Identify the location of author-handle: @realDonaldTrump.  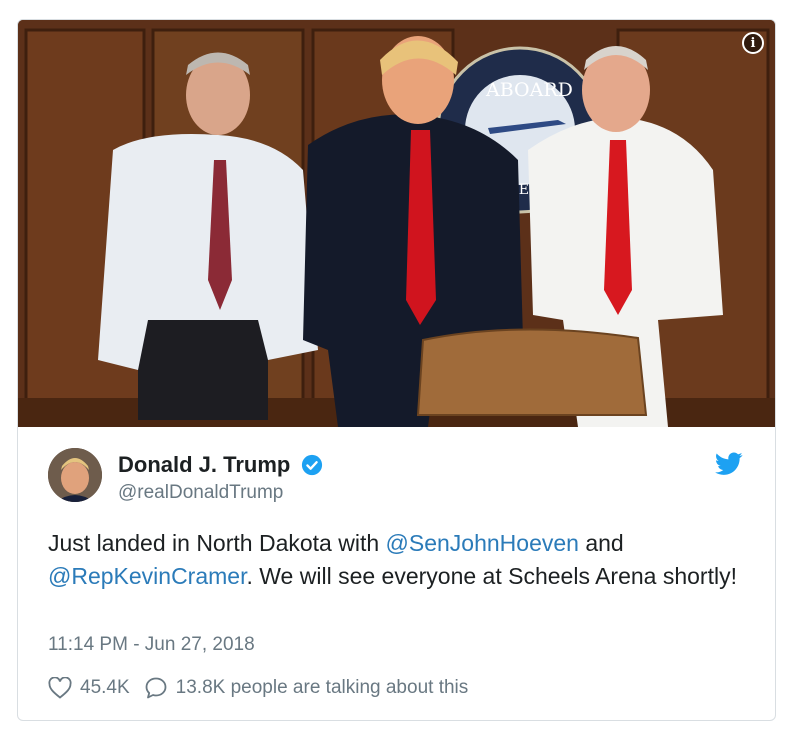
(220, 493).